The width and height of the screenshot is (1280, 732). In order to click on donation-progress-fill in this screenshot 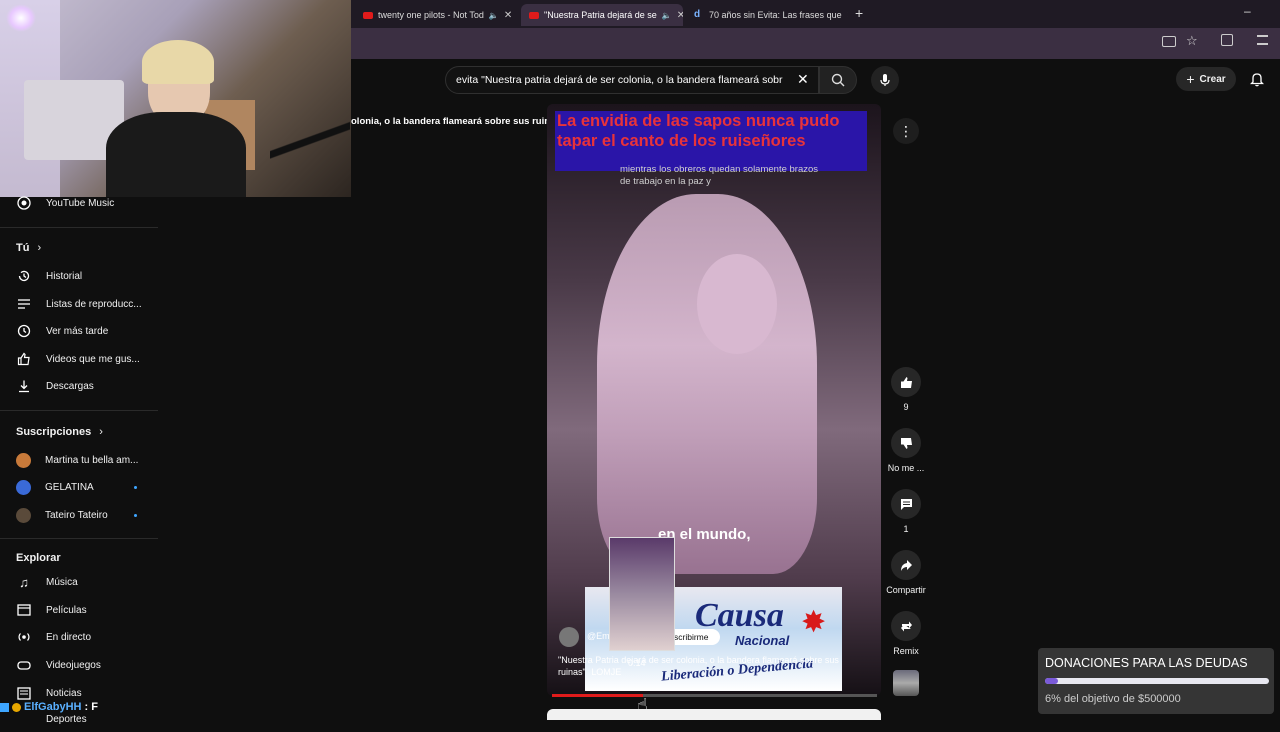, I will do `click(1051, 681)`.